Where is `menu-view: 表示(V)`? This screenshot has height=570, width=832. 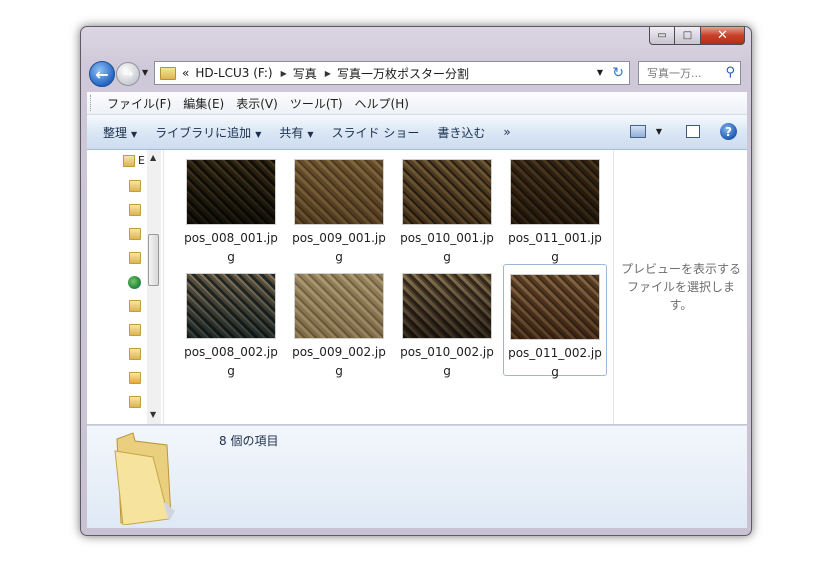 menu-view: 表示(V) is located at coordinates (257, 103).